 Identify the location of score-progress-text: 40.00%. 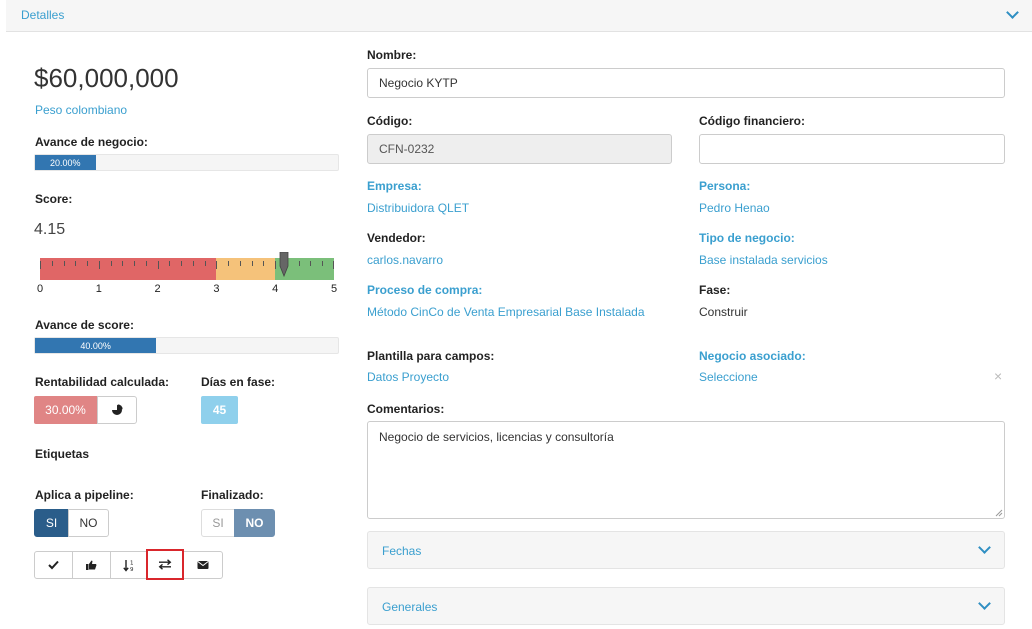
(95, 345).